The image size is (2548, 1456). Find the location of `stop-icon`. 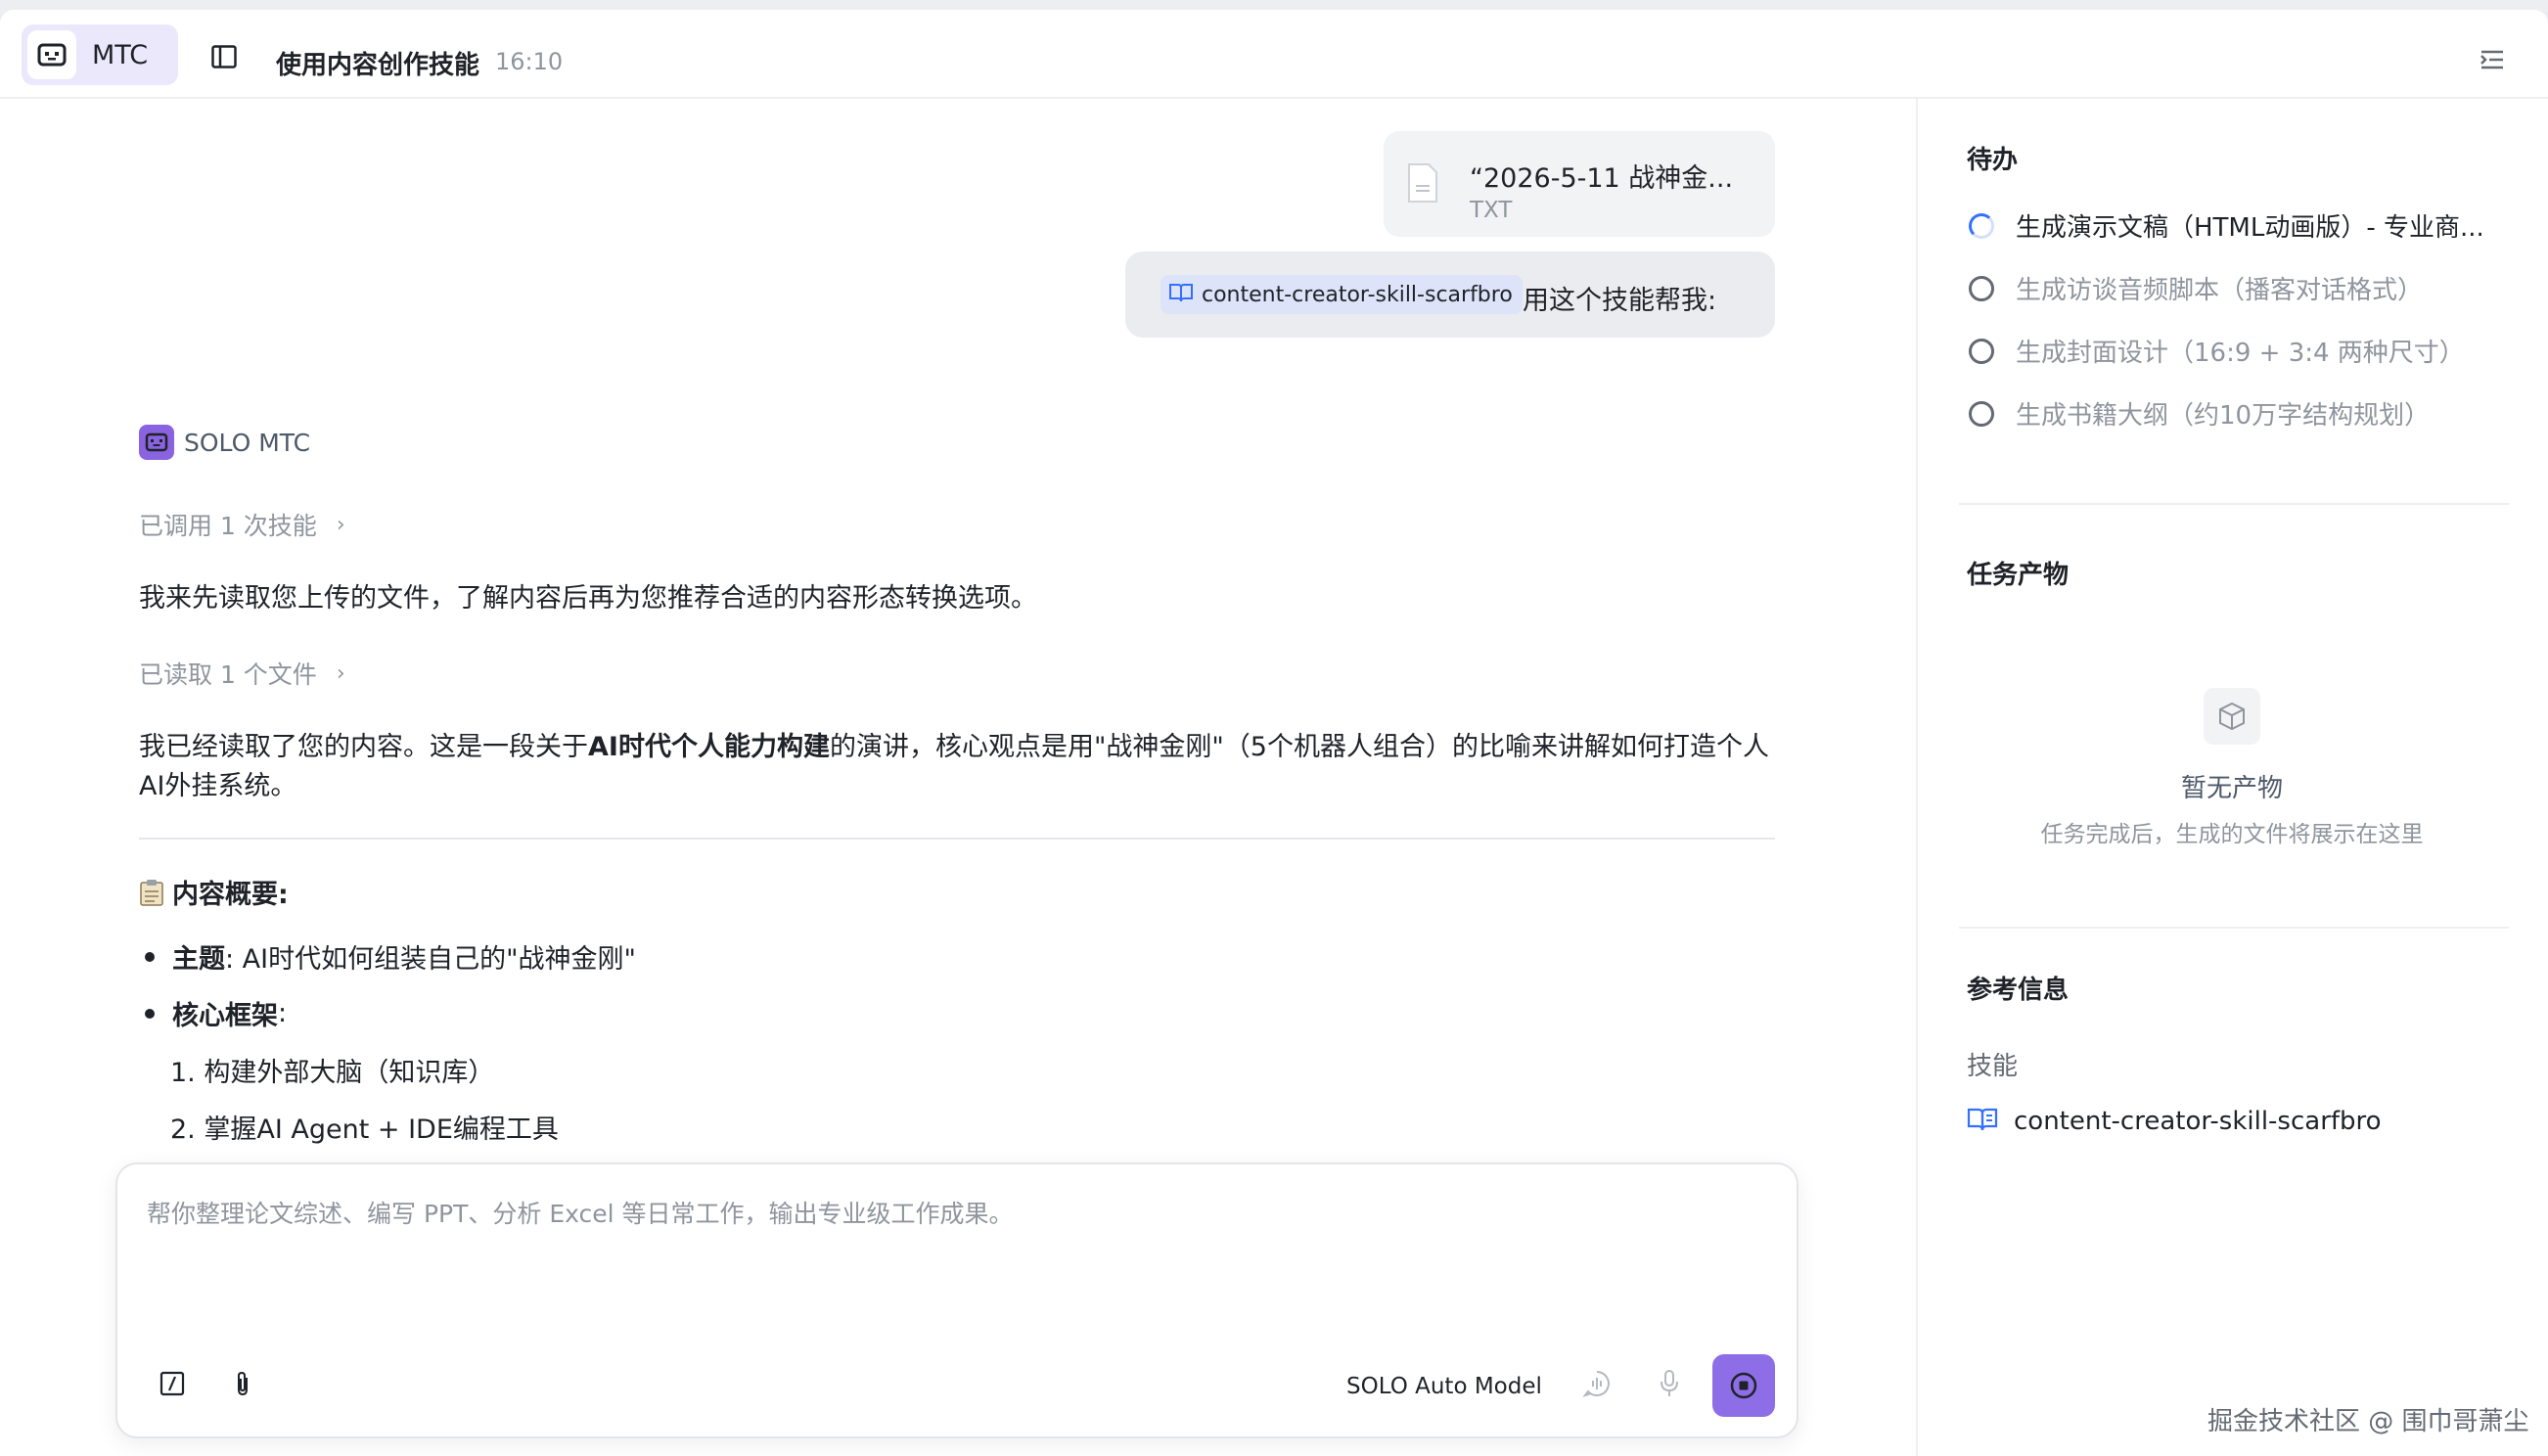

stop-icon is located at coordinates (1743, 1385).